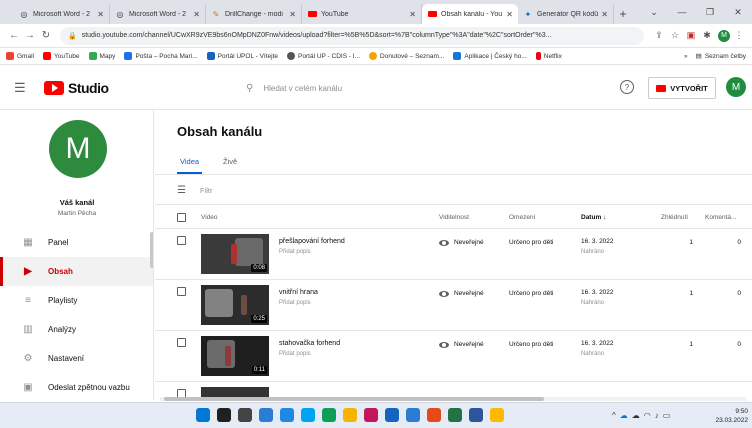  What do you see at coordinates (736, 87) in the screenshot?
I see `account-avatar: M` at bounding box center [736, 87].